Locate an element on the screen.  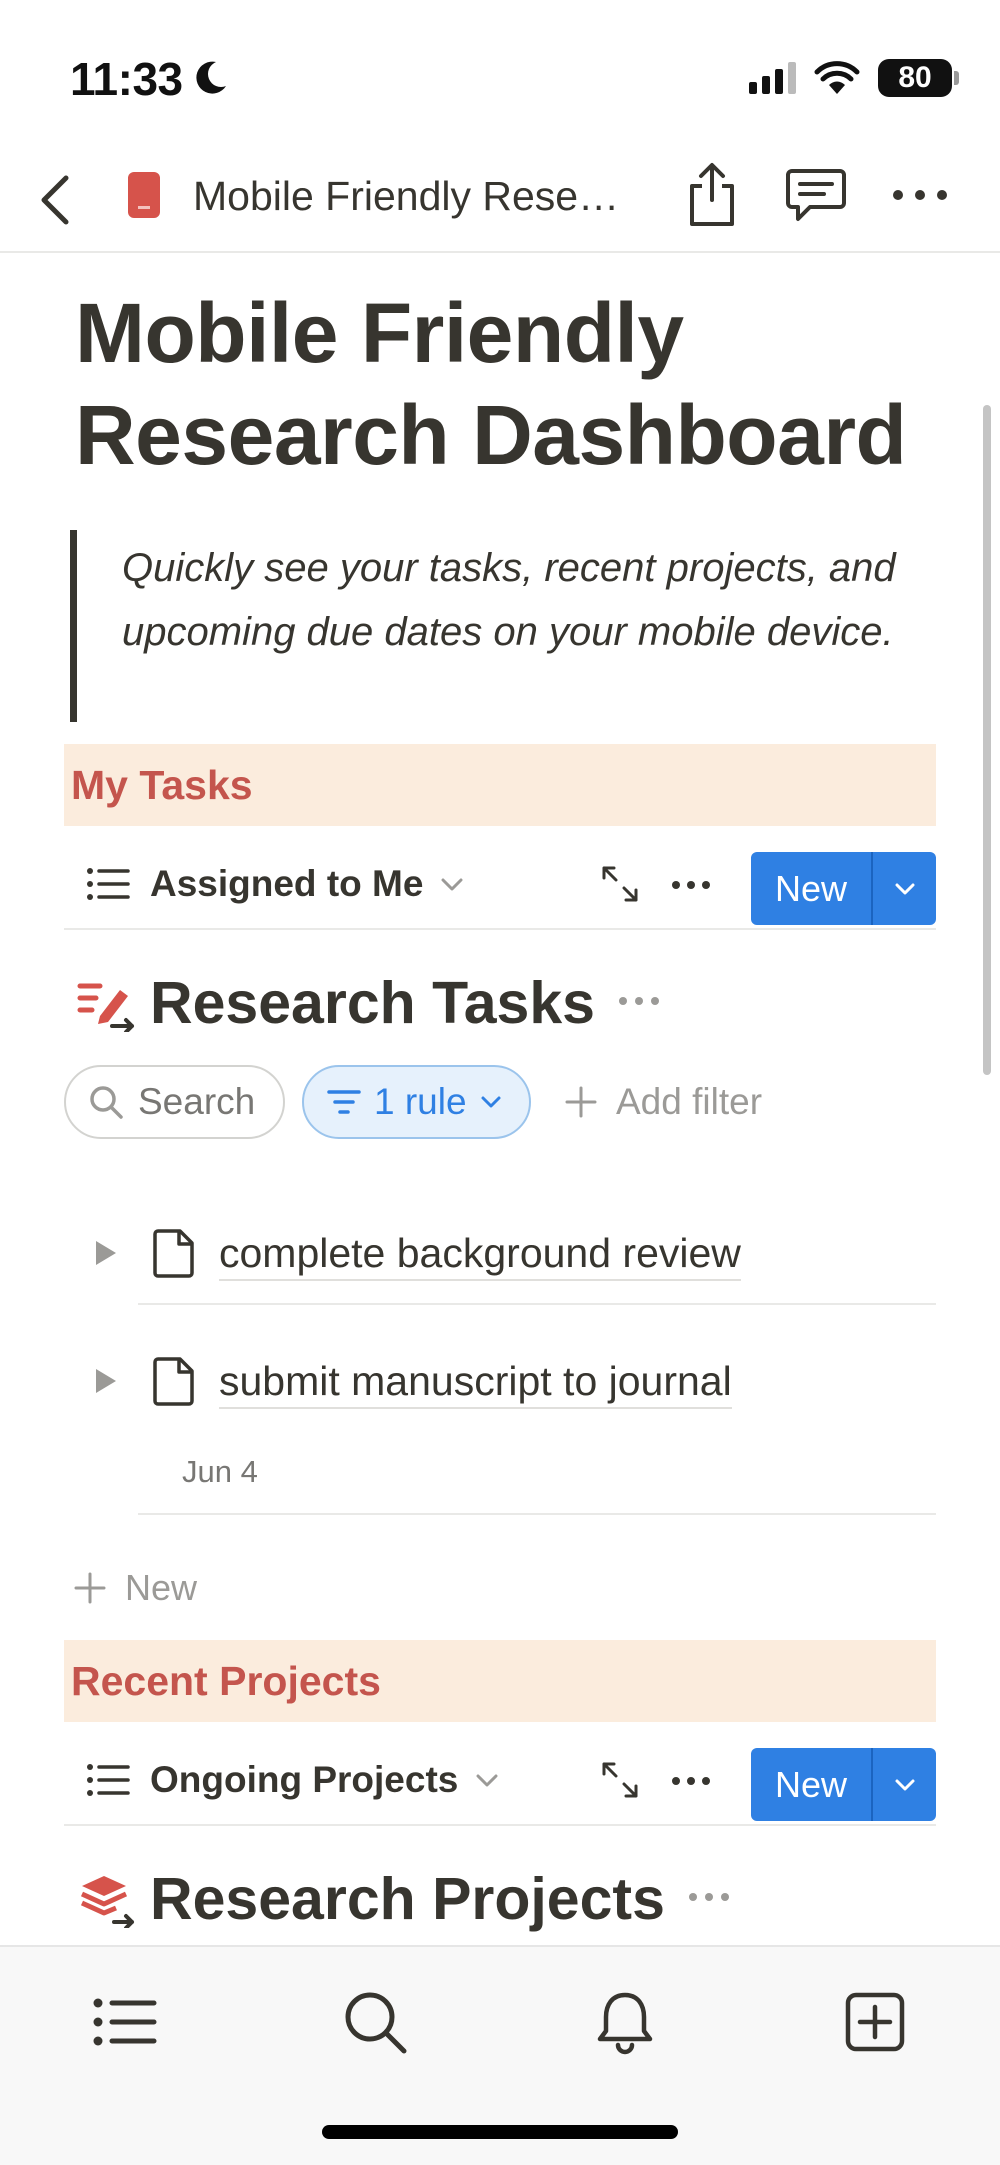
task-row: complete background review is located at coordinates (500, 1265).